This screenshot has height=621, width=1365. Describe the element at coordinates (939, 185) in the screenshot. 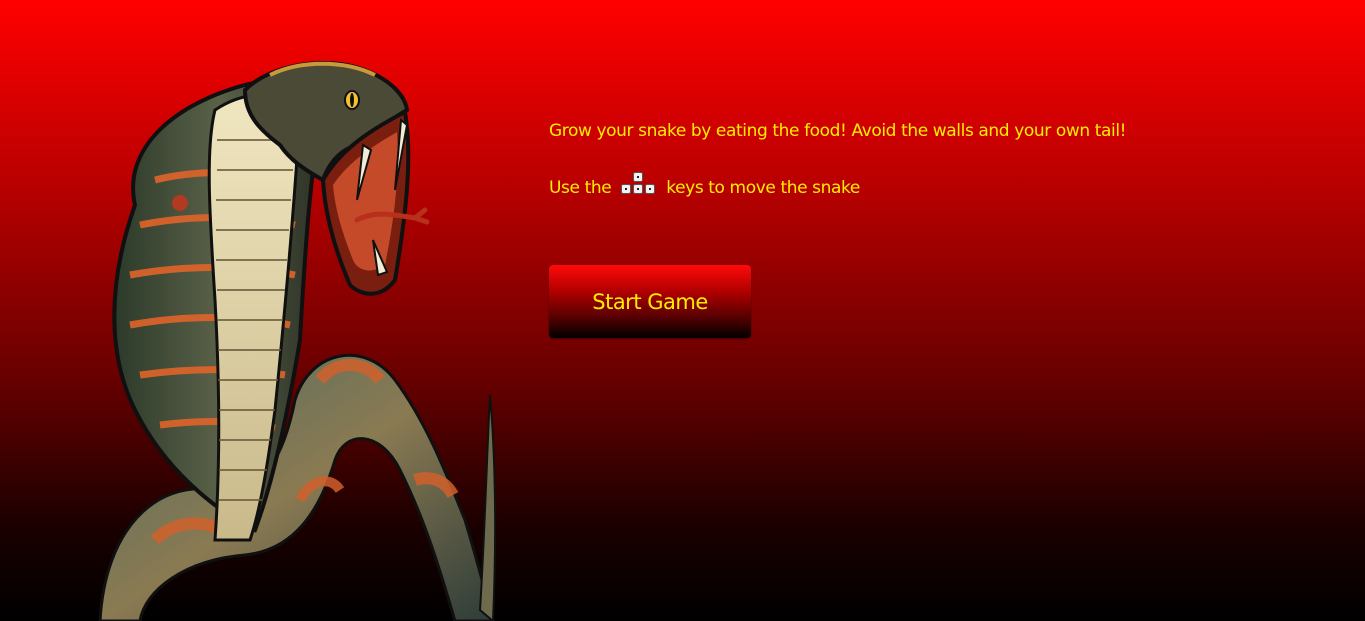

I see `instruction-line-controls: Use the keys to move the snake` at that location.